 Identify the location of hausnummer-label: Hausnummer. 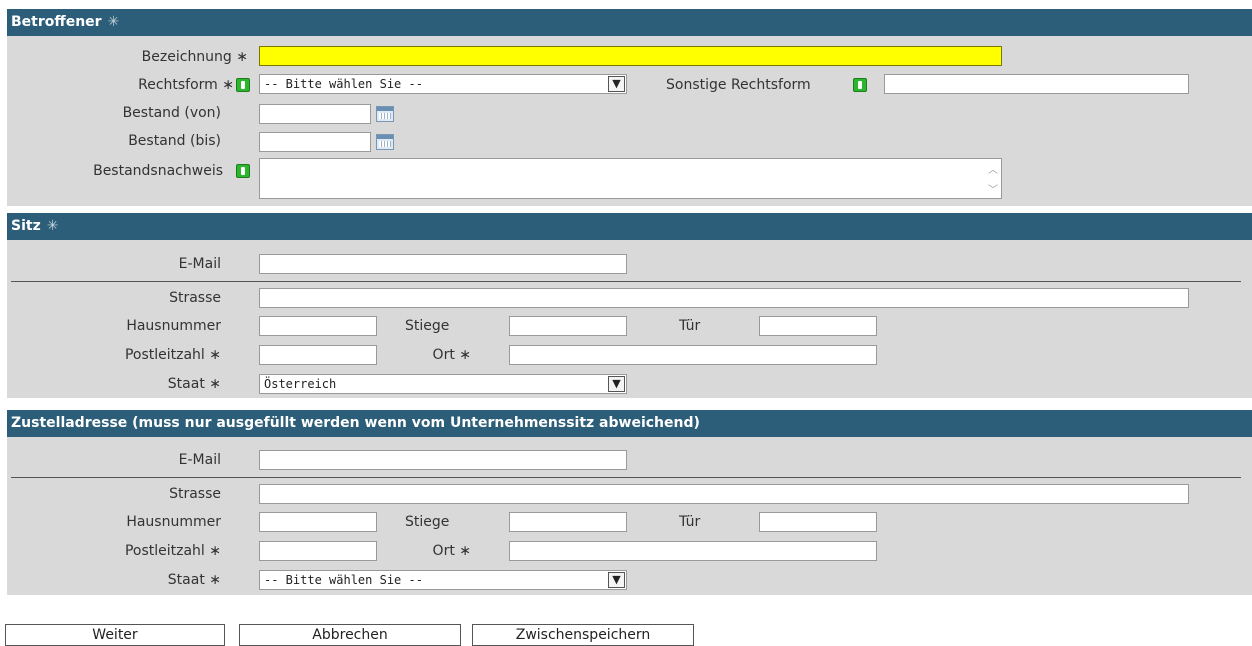
(173, 326).